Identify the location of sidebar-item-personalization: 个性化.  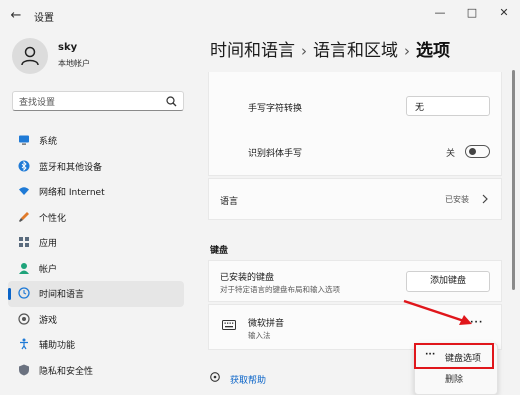
(96, 218).